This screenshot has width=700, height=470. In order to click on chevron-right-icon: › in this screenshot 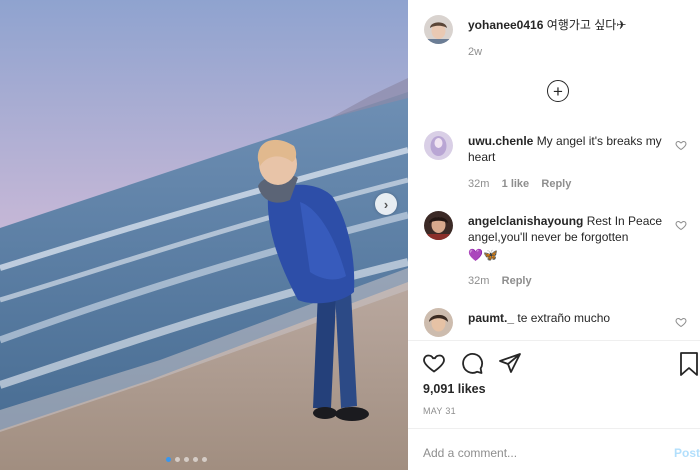, I will do `click(386, 204)`.